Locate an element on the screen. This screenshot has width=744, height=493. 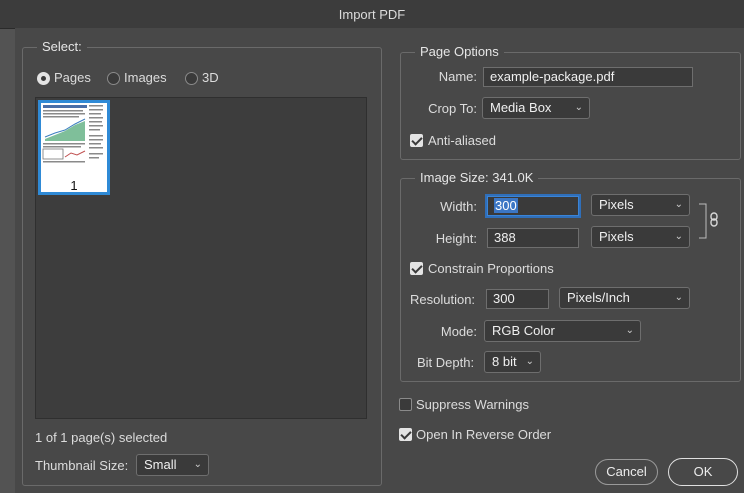
height-label: Height: is located at coordinates (456, 238).